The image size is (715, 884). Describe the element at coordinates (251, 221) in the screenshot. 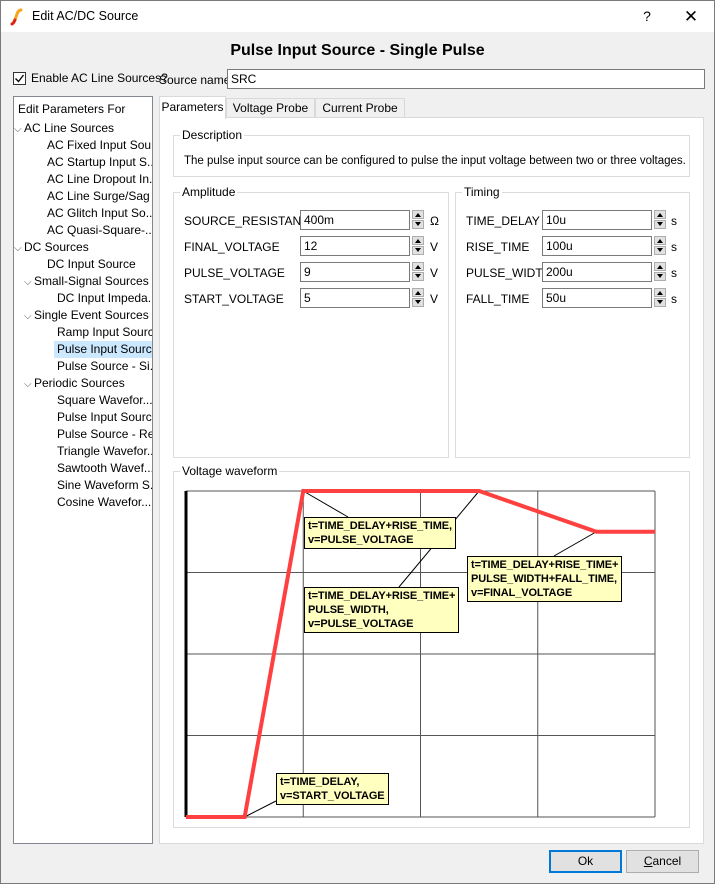

I see `param-label: SOURCE_RESISTANCE` at that location.